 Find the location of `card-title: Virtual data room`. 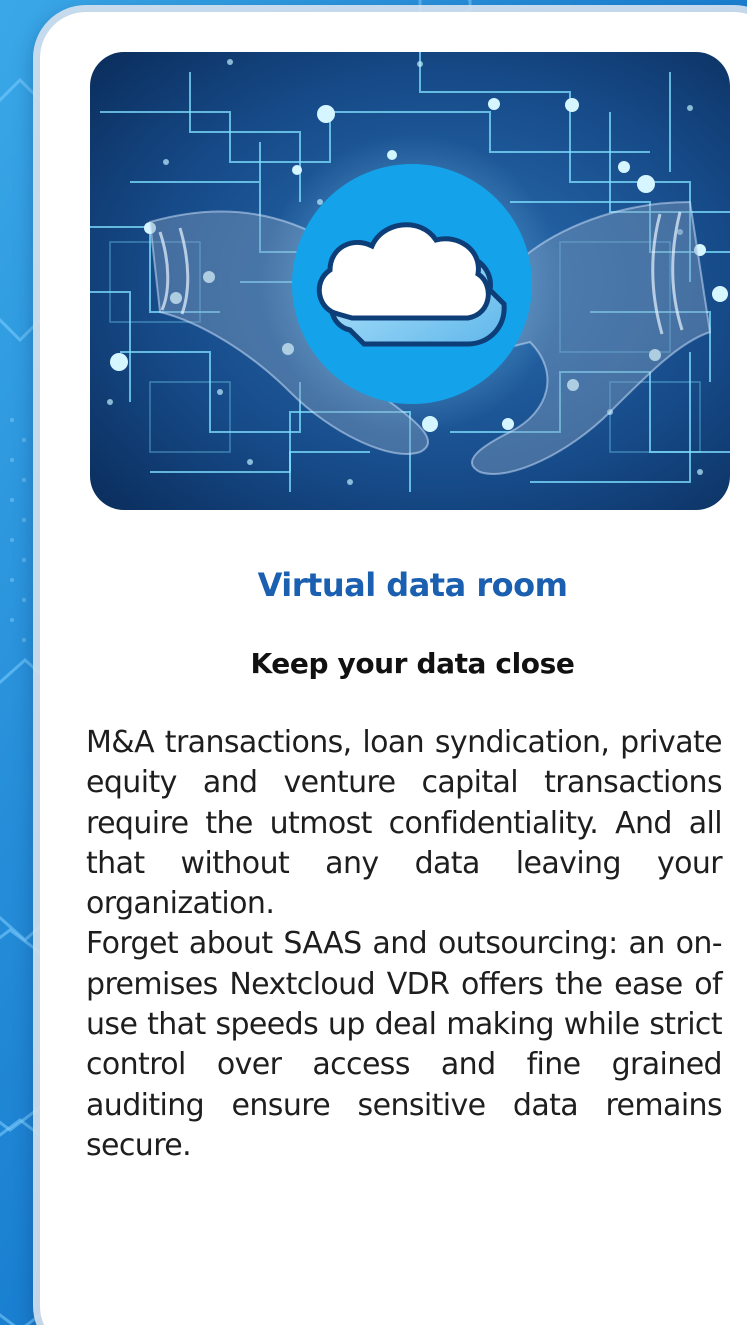

card-title: Virtual data room is located at coordinates (412, 585).